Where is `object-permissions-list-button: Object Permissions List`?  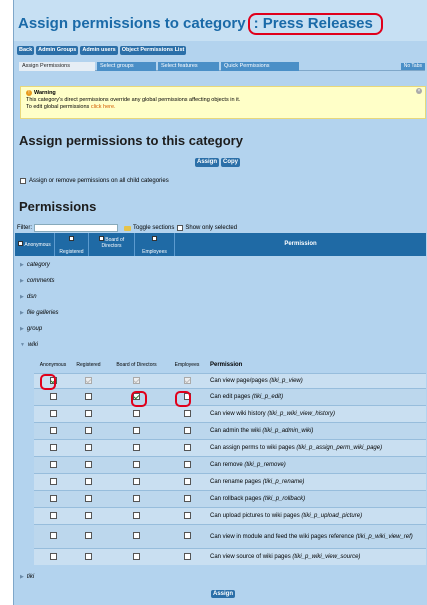 object-permissions-list-button: Object Permissions List is located at coordinates (153, 50).